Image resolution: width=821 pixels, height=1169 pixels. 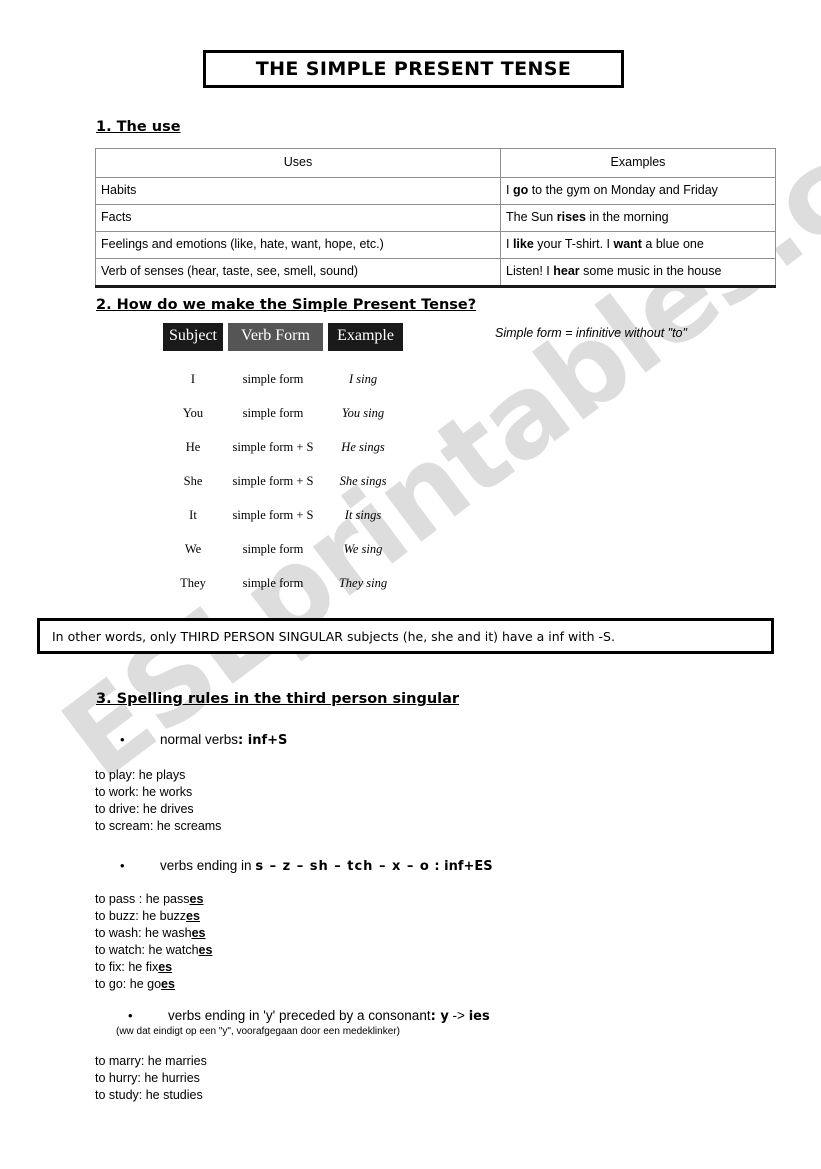 I want to click on list-item: to go: he goes, so click(x=153, y=984).